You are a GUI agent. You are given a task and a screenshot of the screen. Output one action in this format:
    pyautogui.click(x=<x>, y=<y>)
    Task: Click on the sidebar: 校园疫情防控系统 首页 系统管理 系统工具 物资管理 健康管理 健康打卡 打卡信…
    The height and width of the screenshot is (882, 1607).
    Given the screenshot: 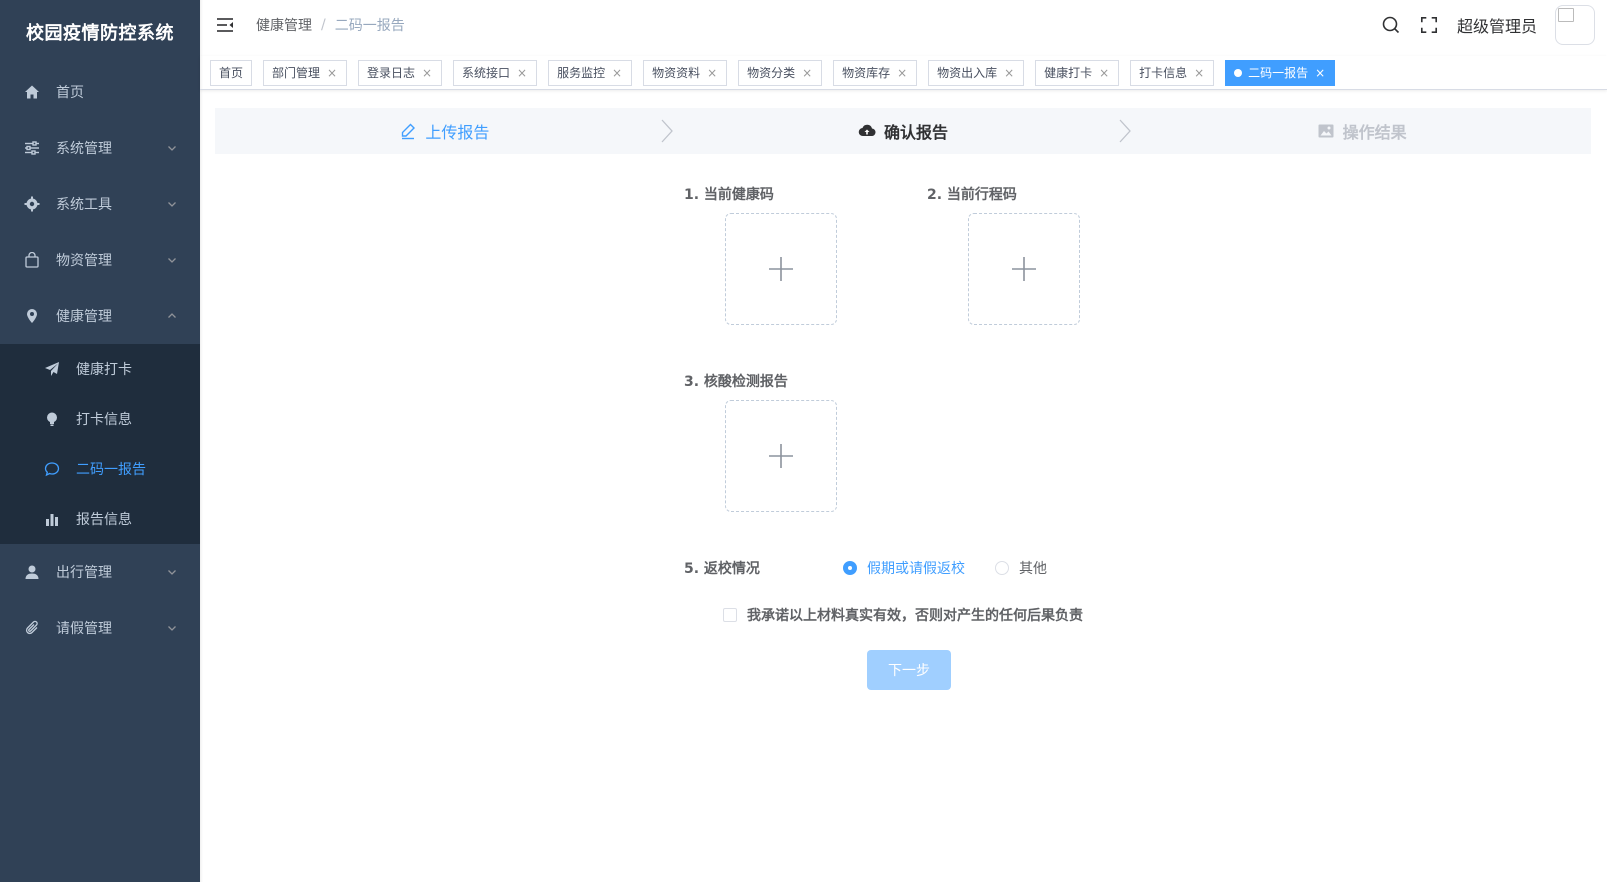 What is the action you would take?
    pyautogui.click(x=100, y=441)
    